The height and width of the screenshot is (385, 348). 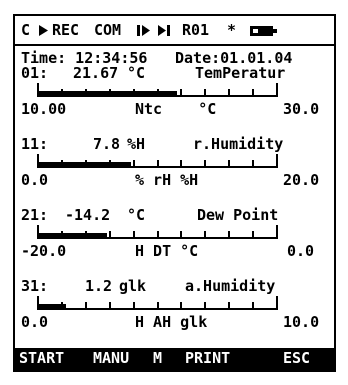 I want to click on scale-max: 20.0, so click(x=301, y=180).